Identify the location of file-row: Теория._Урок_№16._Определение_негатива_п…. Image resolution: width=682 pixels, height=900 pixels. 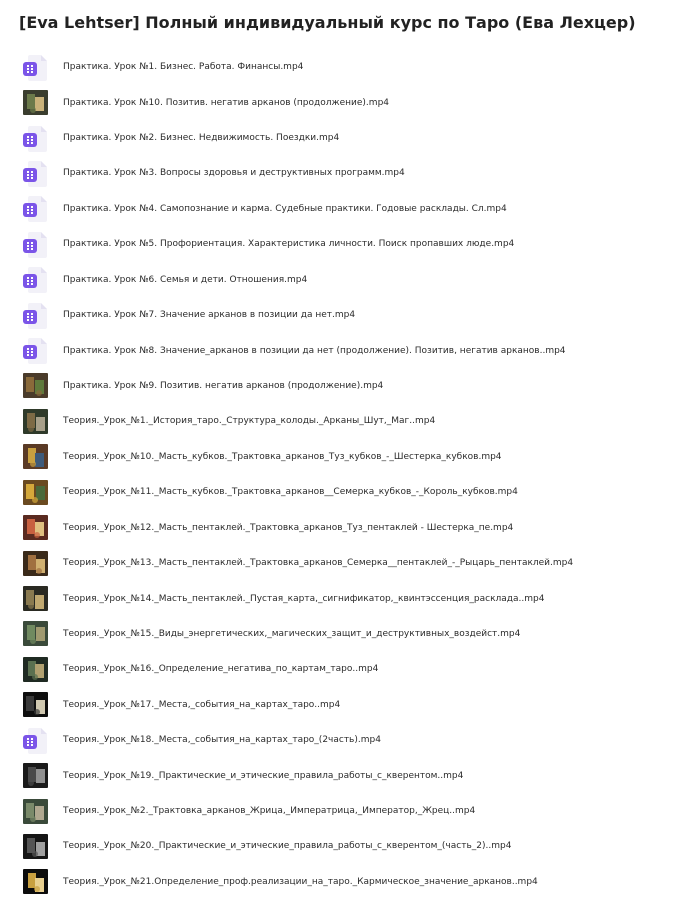
(341, 669).